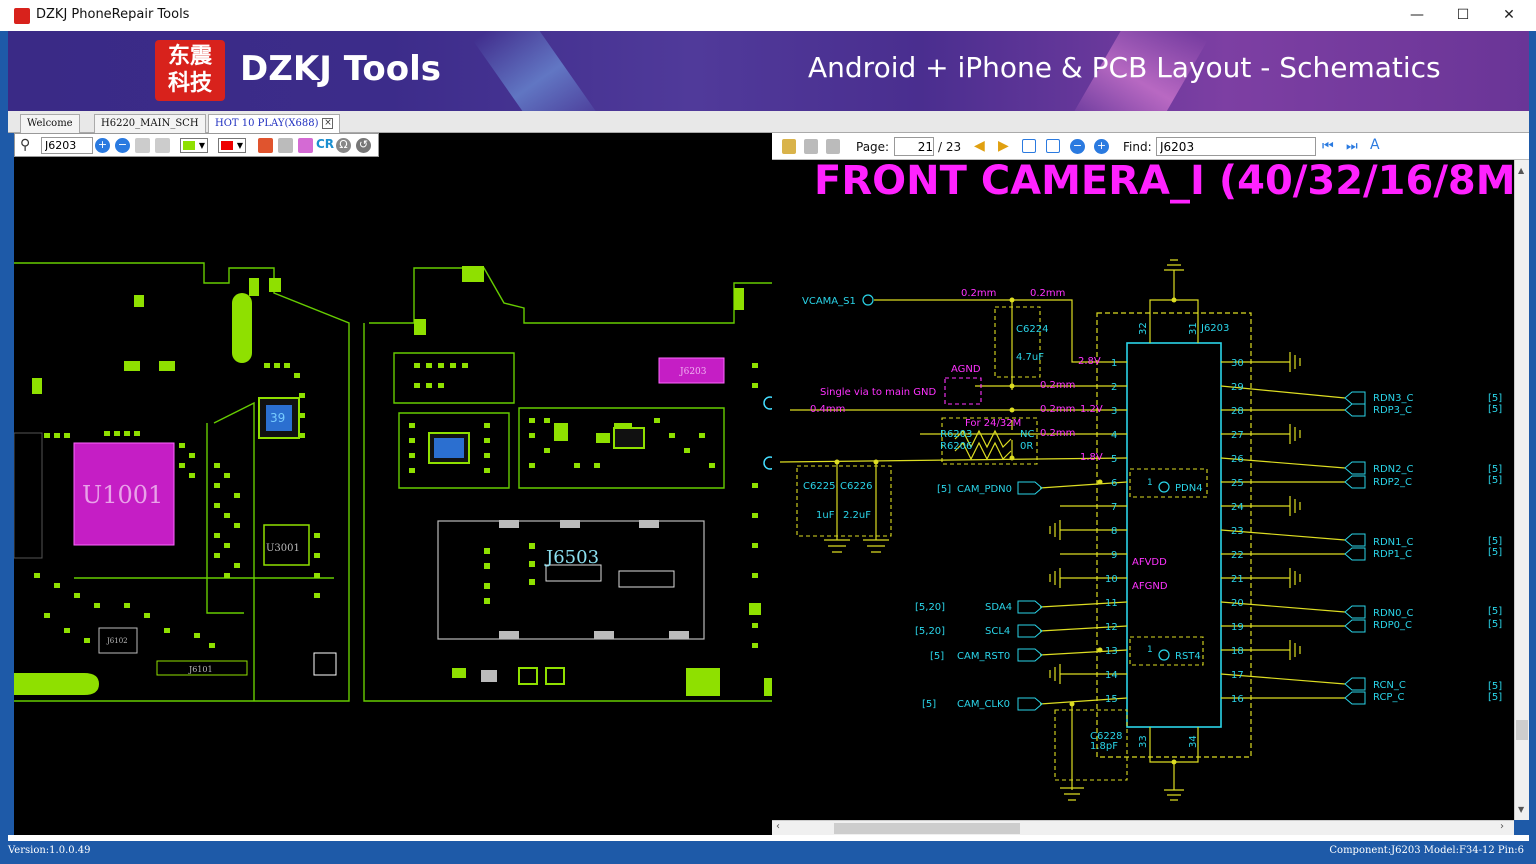 The image size is (1536, 864). Describe the element at coordinates (285, 145) in the screenshot. I see `lock-icon` at that location.